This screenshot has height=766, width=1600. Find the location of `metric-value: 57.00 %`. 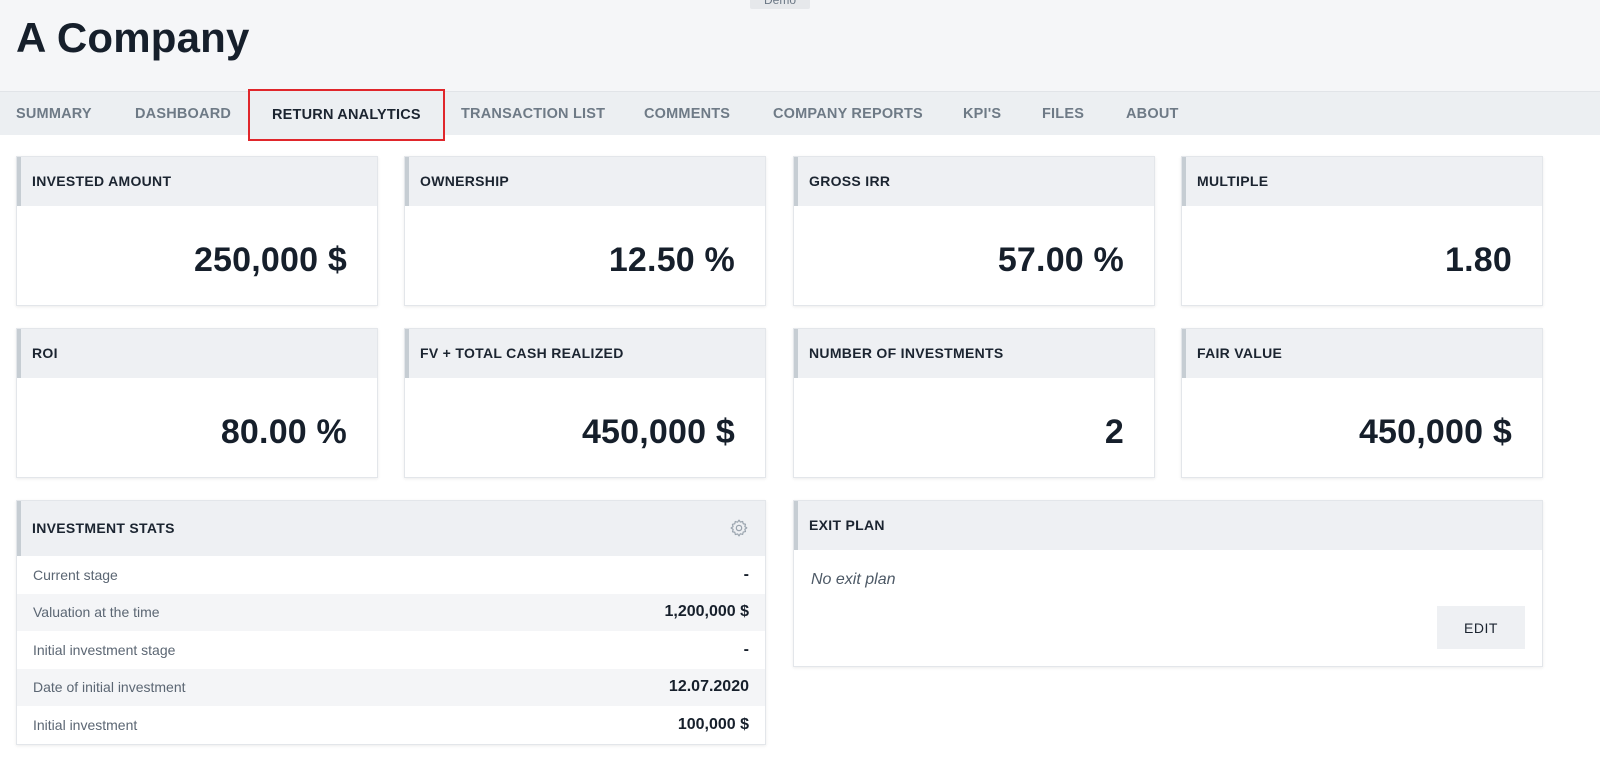

metric-value: 57.00 % is located at coordinates (1060, 260).